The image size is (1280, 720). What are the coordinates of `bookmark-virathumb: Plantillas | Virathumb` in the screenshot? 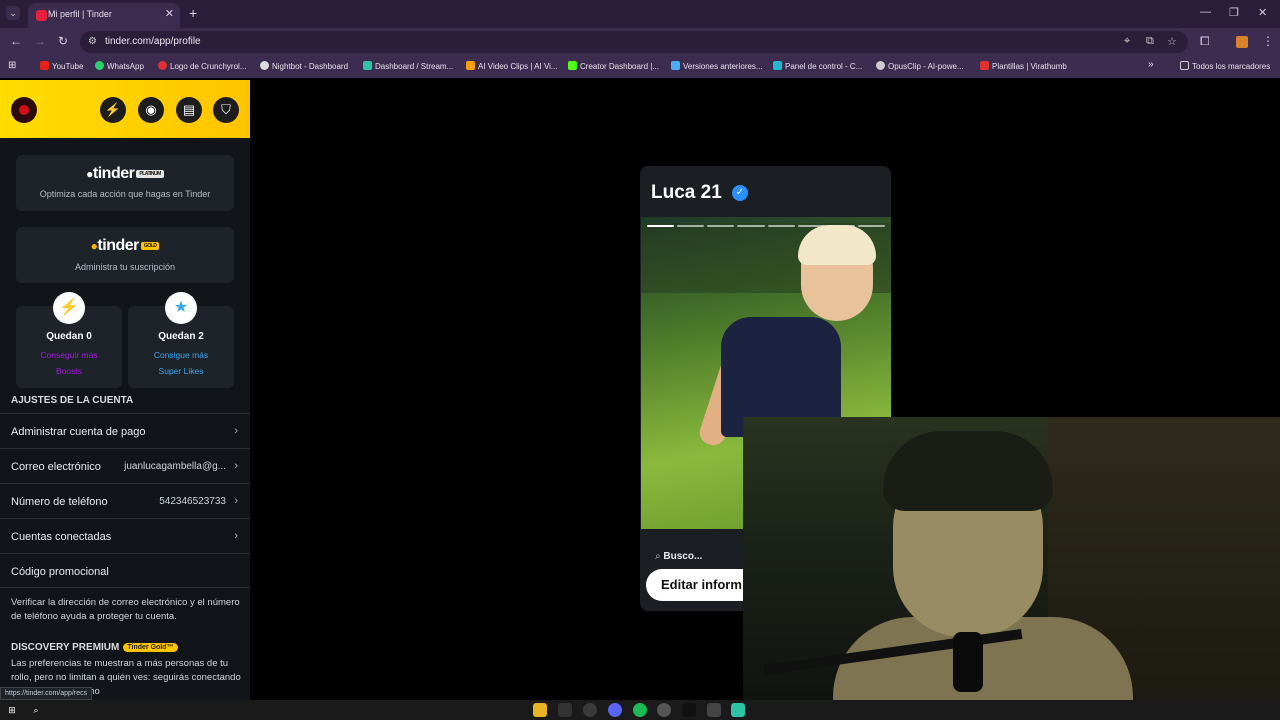 It's located at (1023, 66).